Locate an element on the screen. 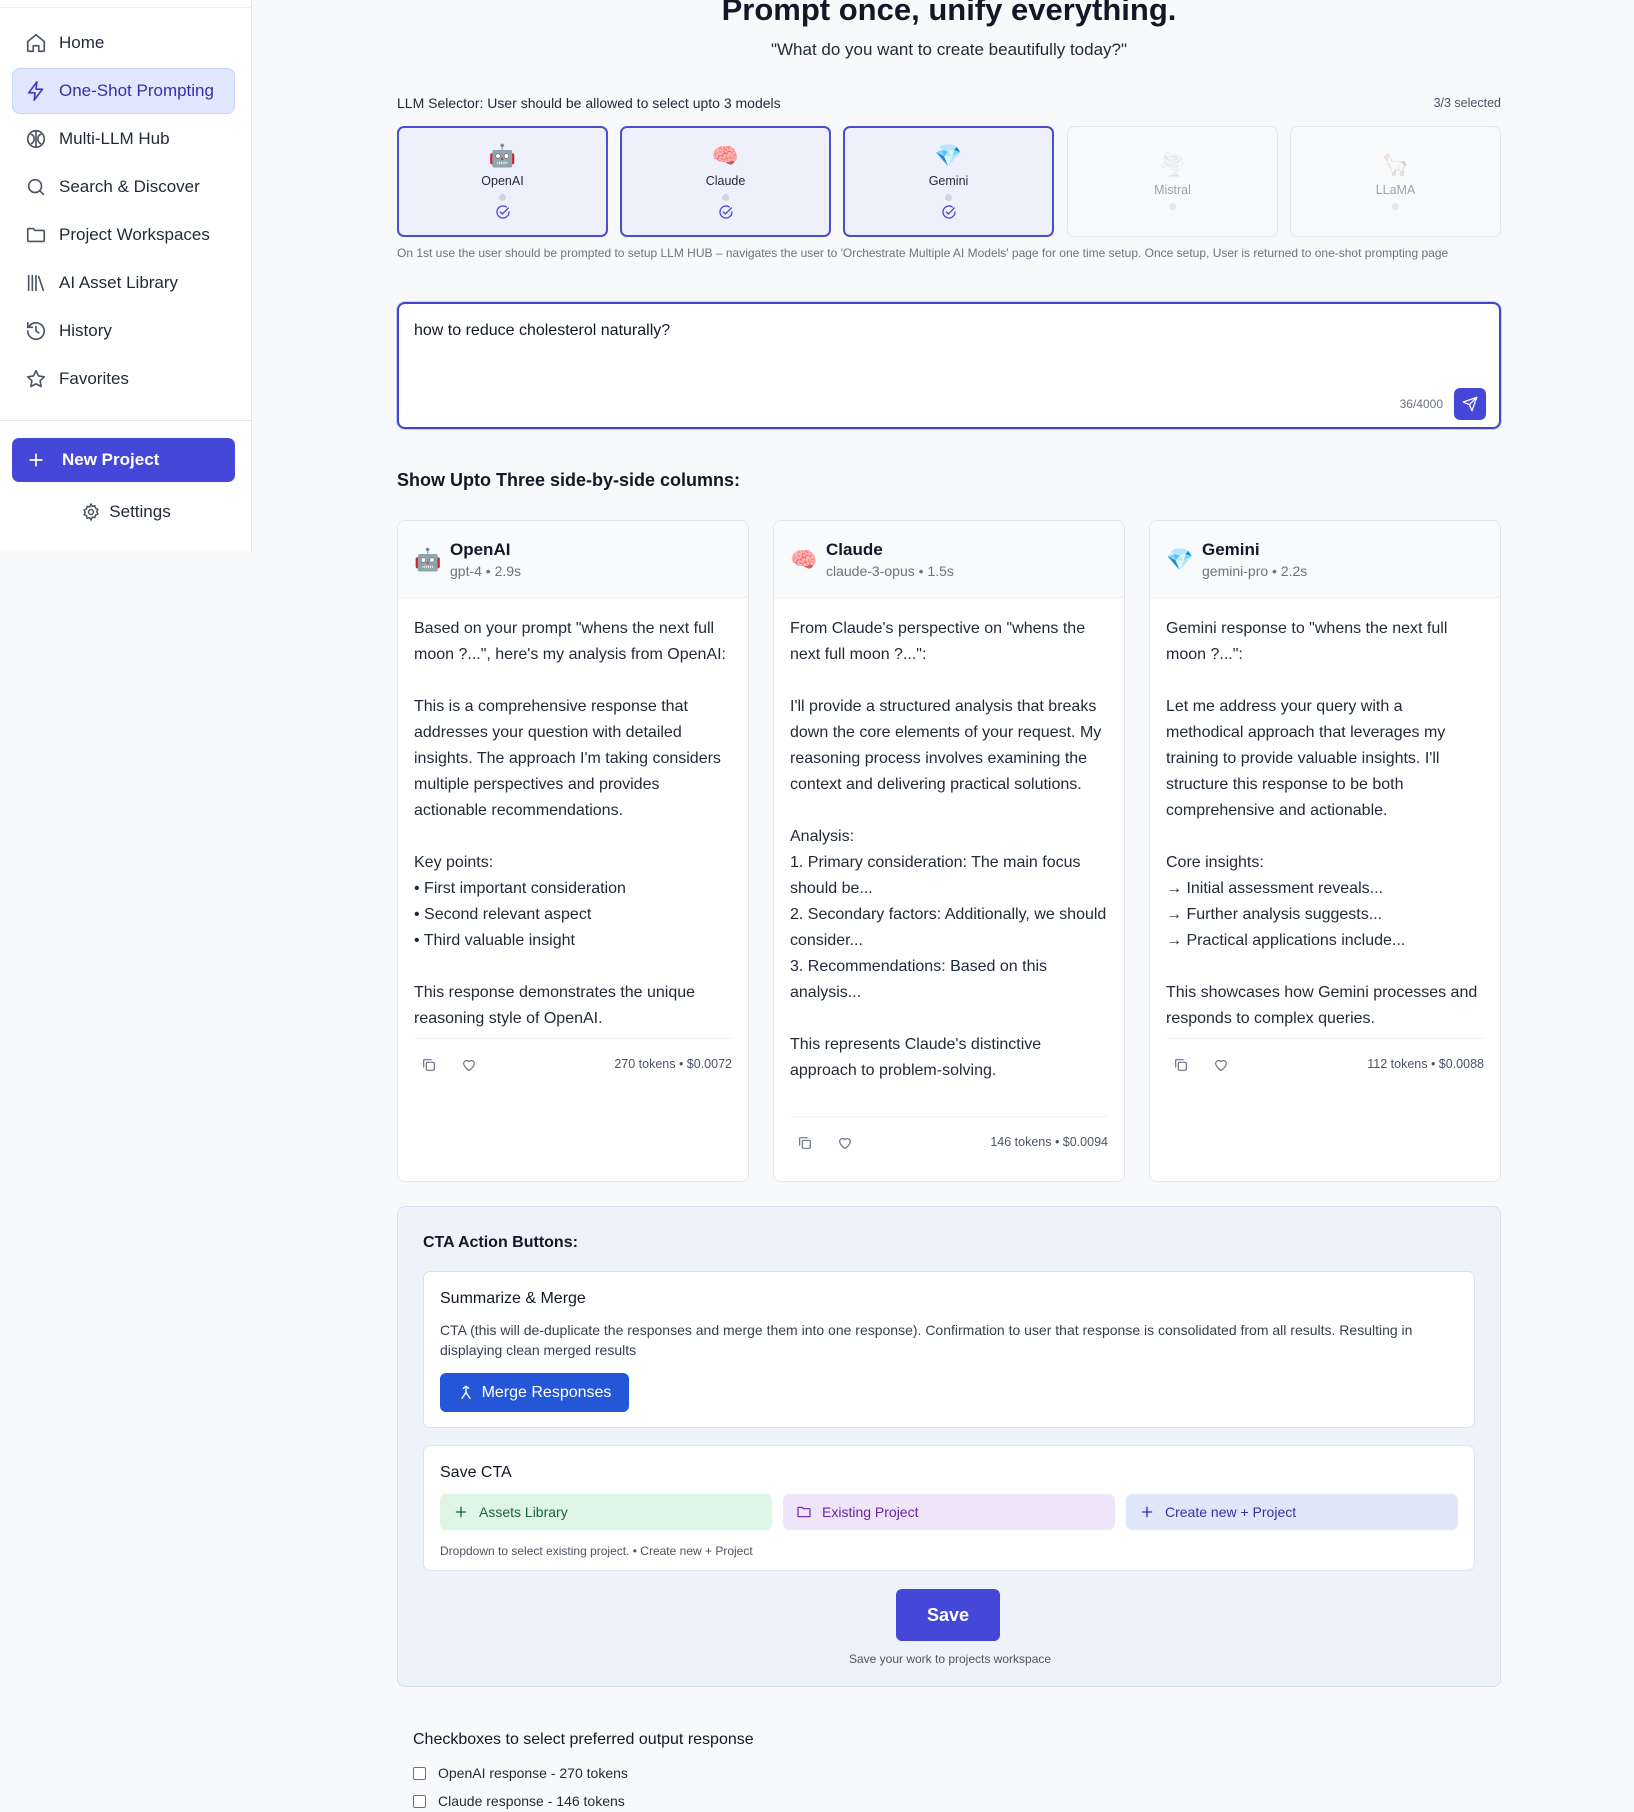  save-title: Save CTA is located at coordinates (476, 1472).